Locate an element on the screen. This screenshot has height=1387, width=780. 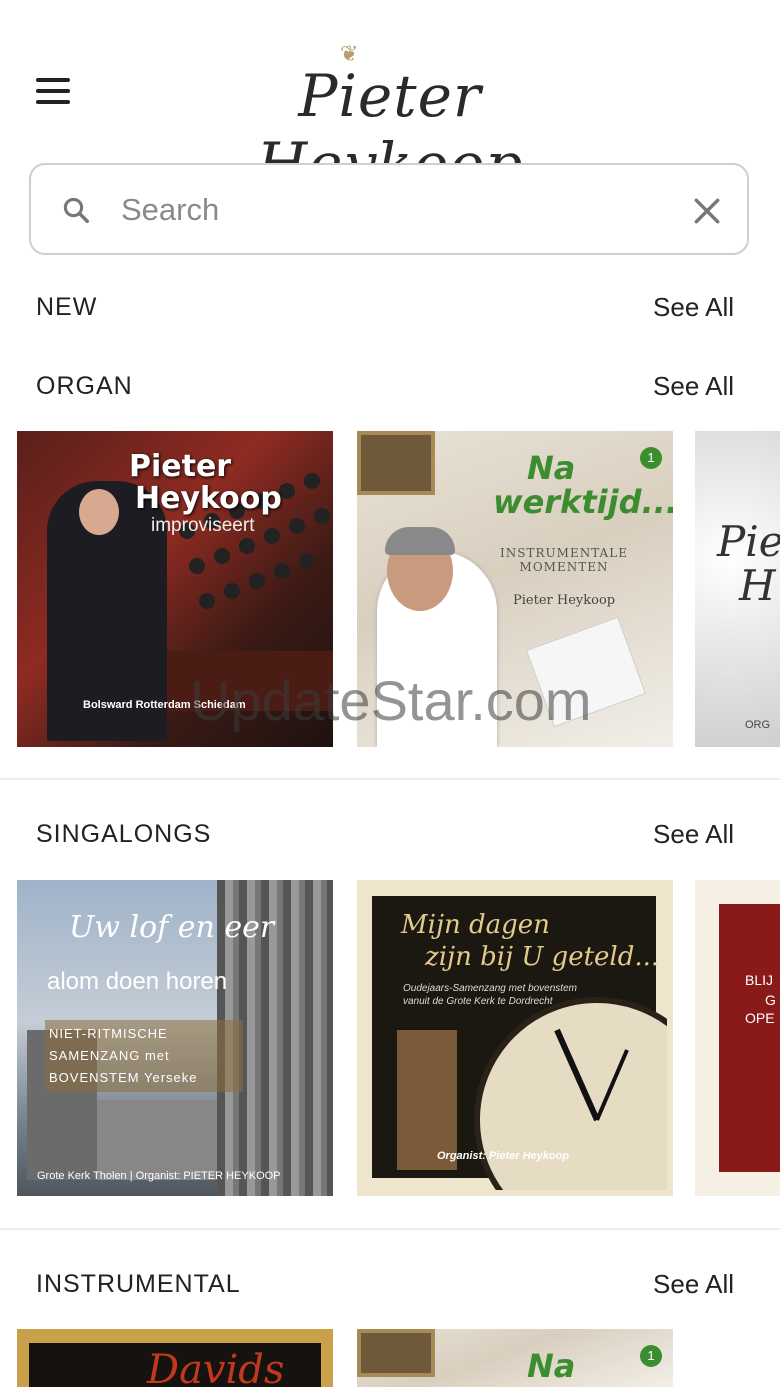
album-card: Davids is located at coordinates (175, 1358).